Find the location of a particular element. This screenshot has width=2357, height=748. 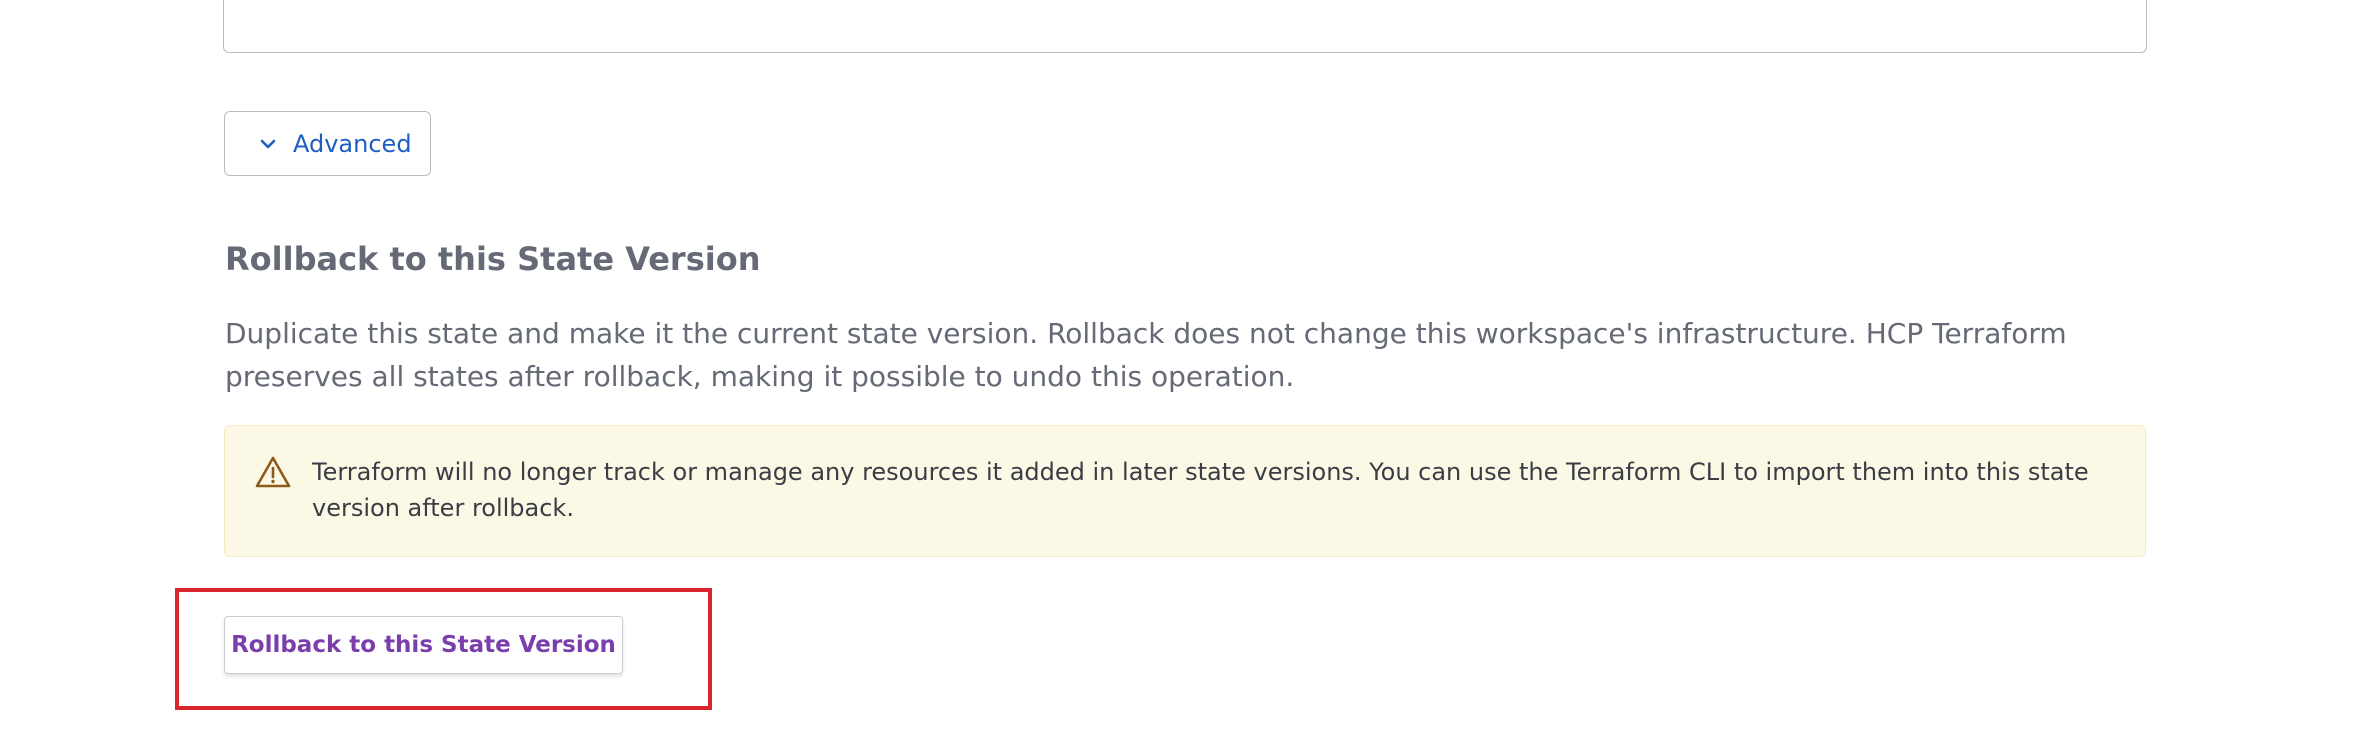

advanced-label: Advanced is located at coordinates (352, 143).